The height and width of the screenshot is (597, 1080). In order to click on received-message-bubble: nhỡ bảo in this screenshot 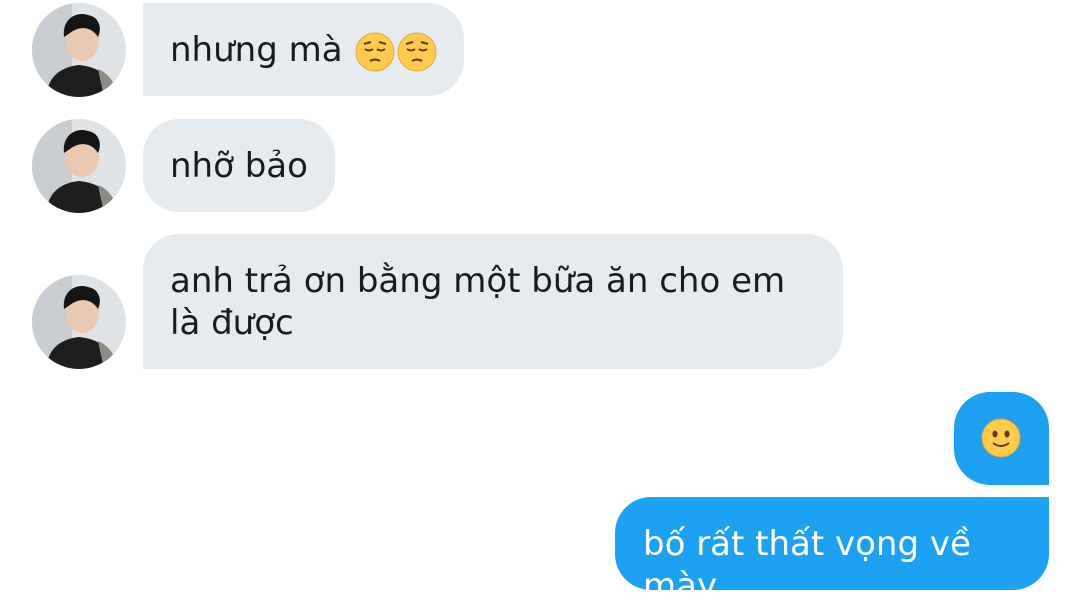, I will do `click(239, 165)`.